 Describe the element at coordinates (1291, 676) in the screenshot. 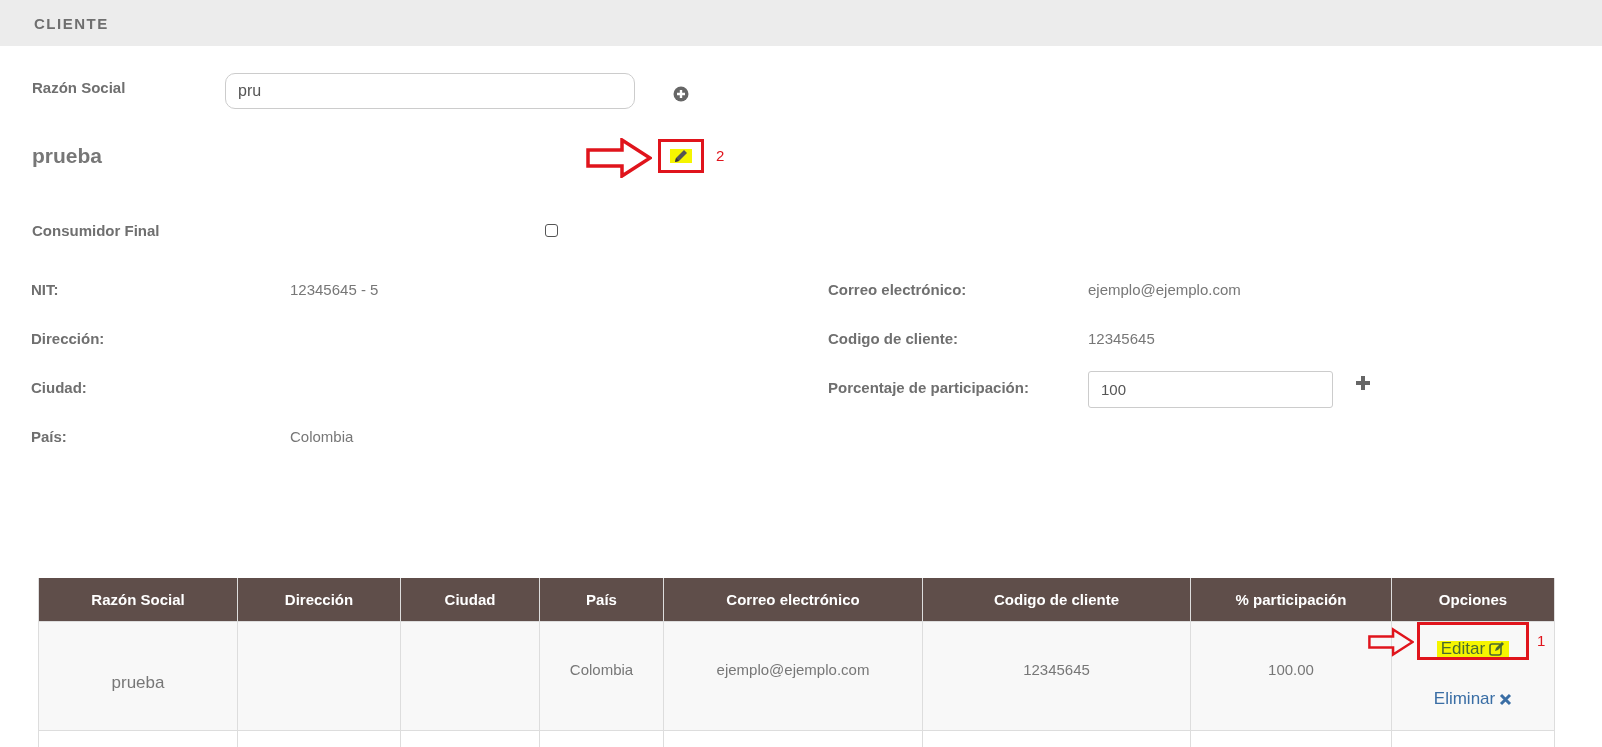

I see `table-cell: 100.00` at that location.